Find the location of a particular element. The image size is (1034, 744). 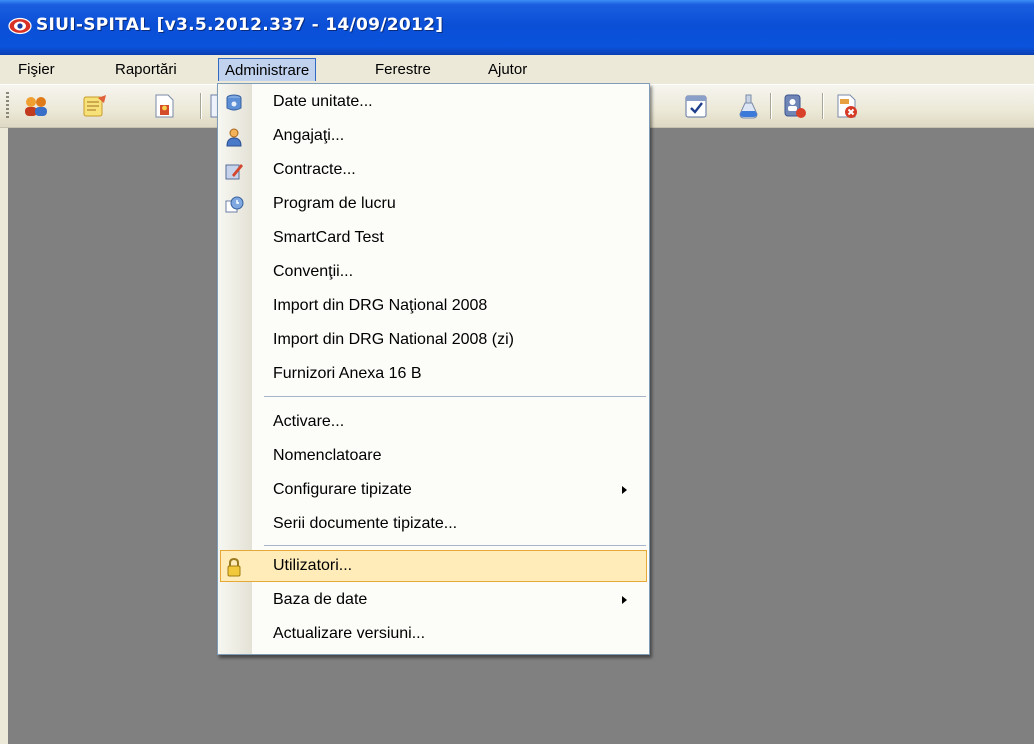

document-badge-icon is located at coordinates (164, 106).